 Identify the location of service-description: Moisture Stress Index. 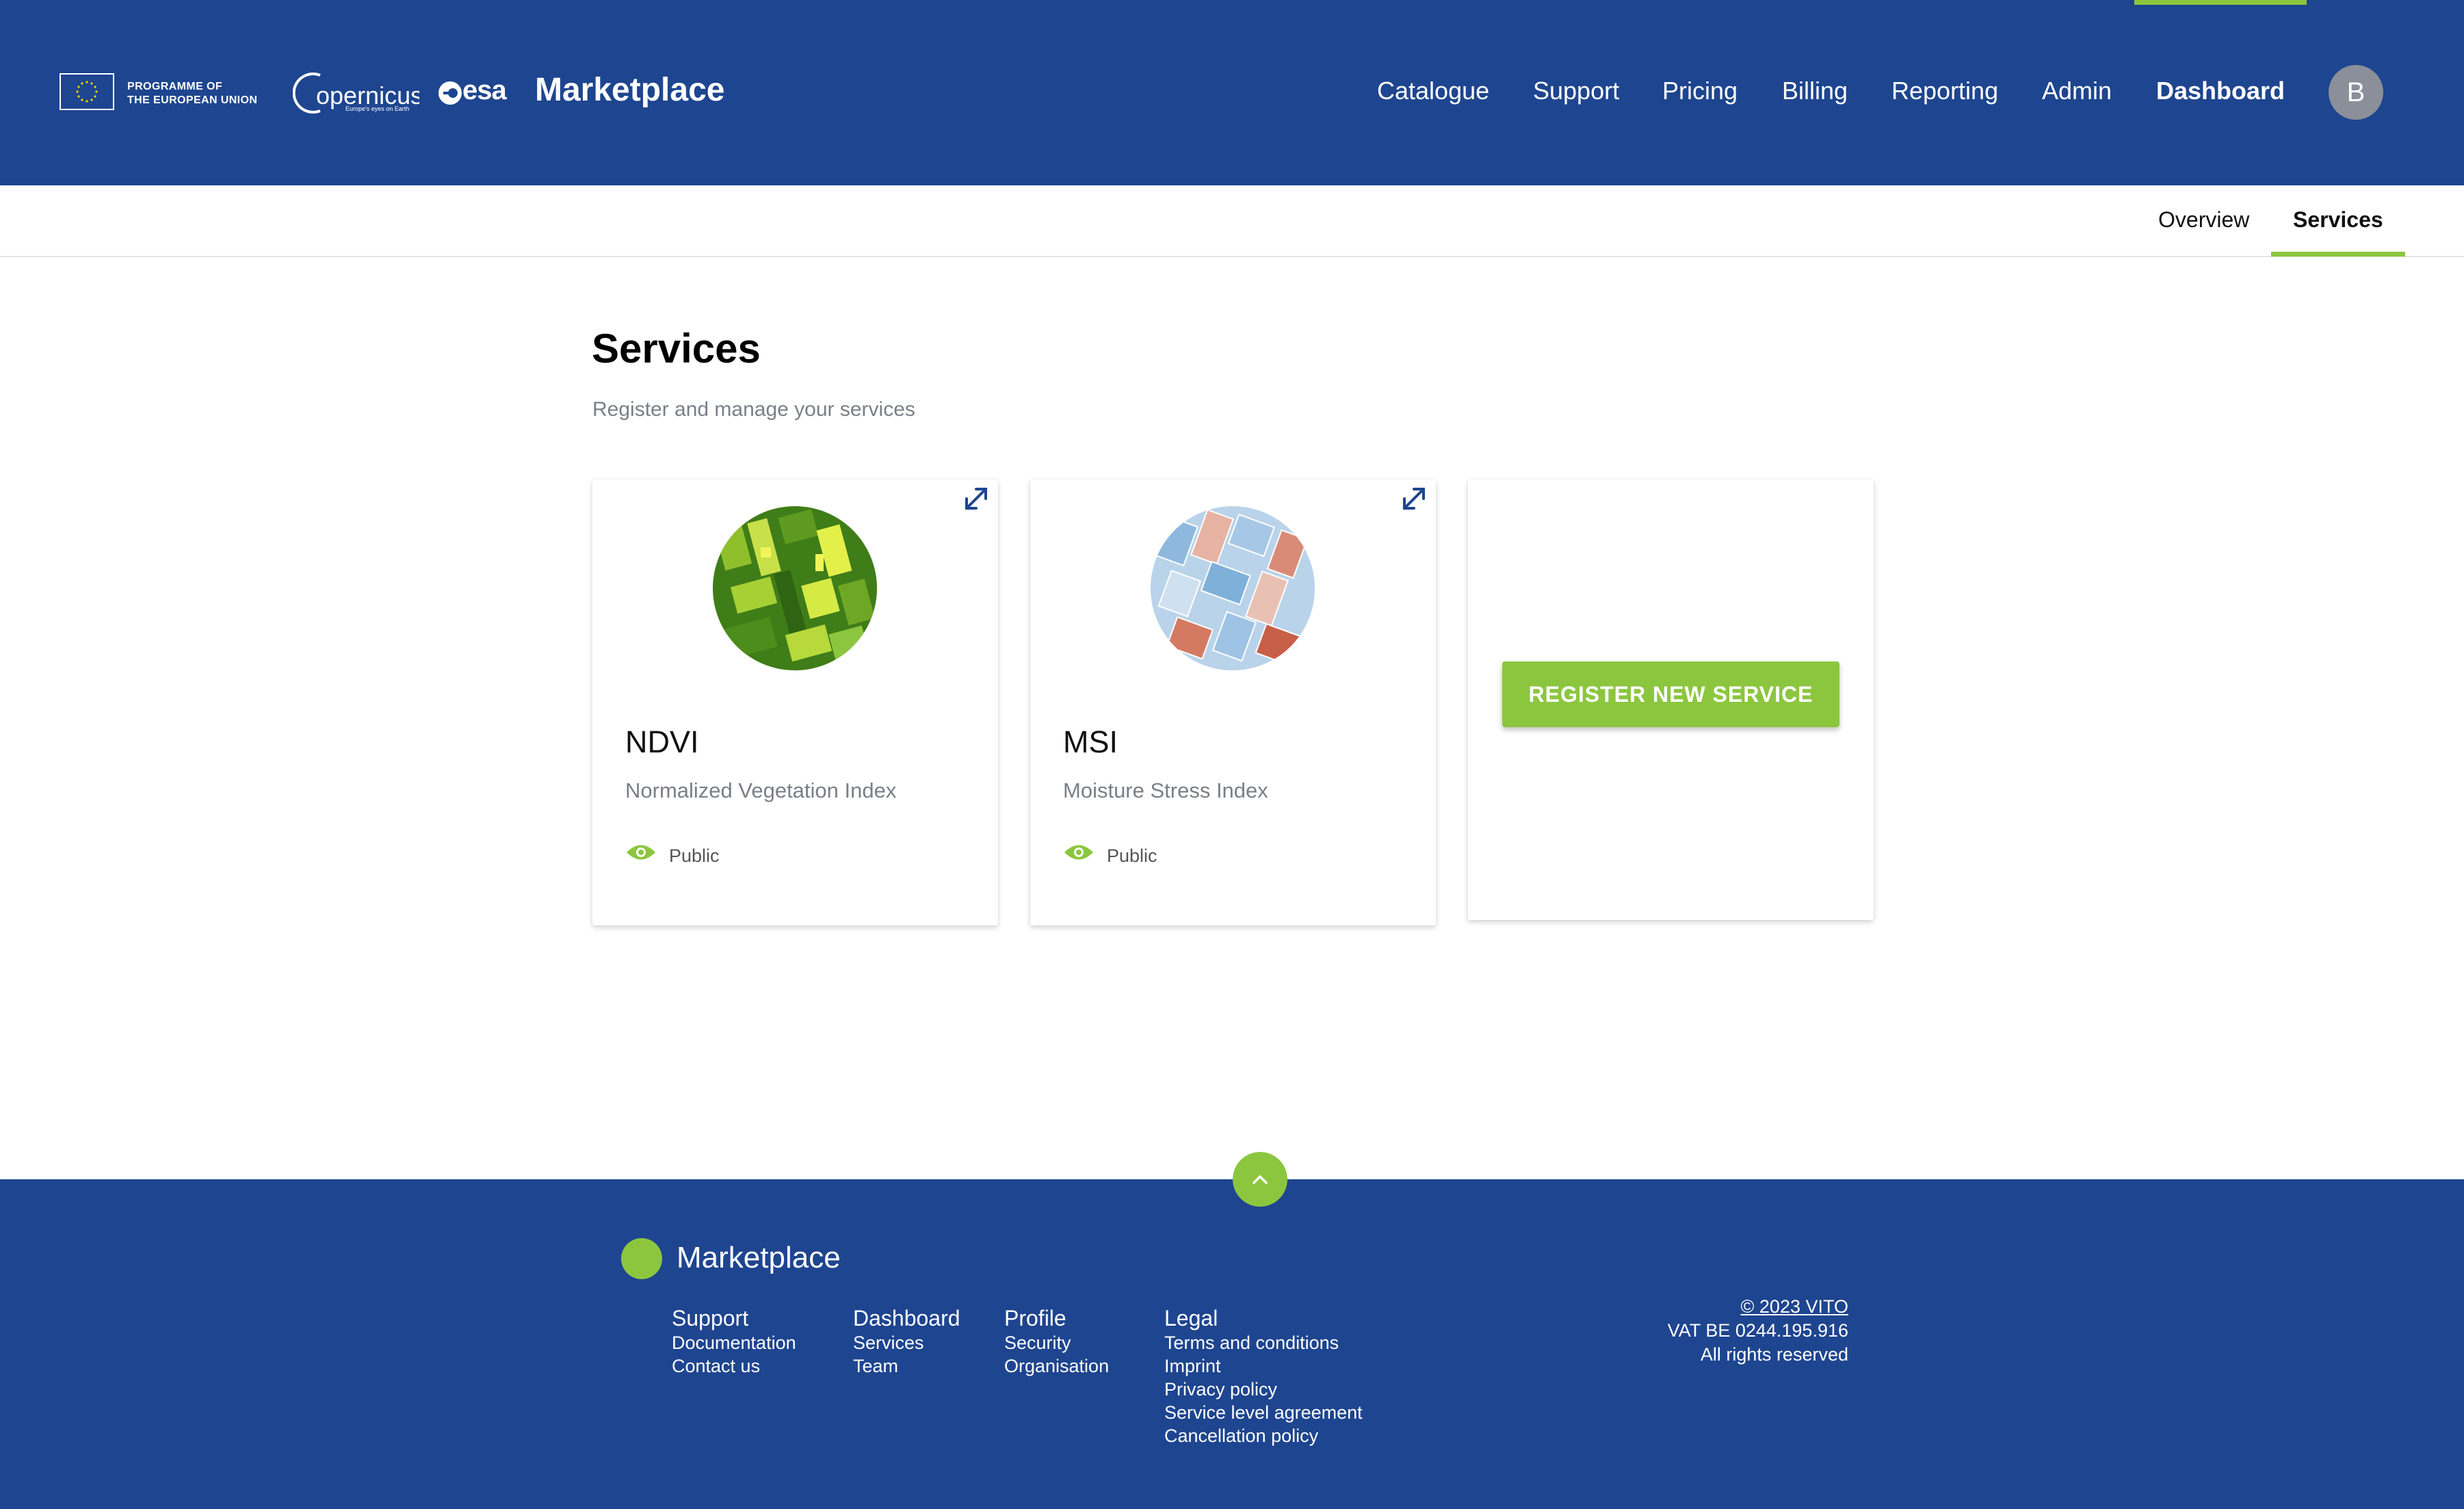
(1165, 790).